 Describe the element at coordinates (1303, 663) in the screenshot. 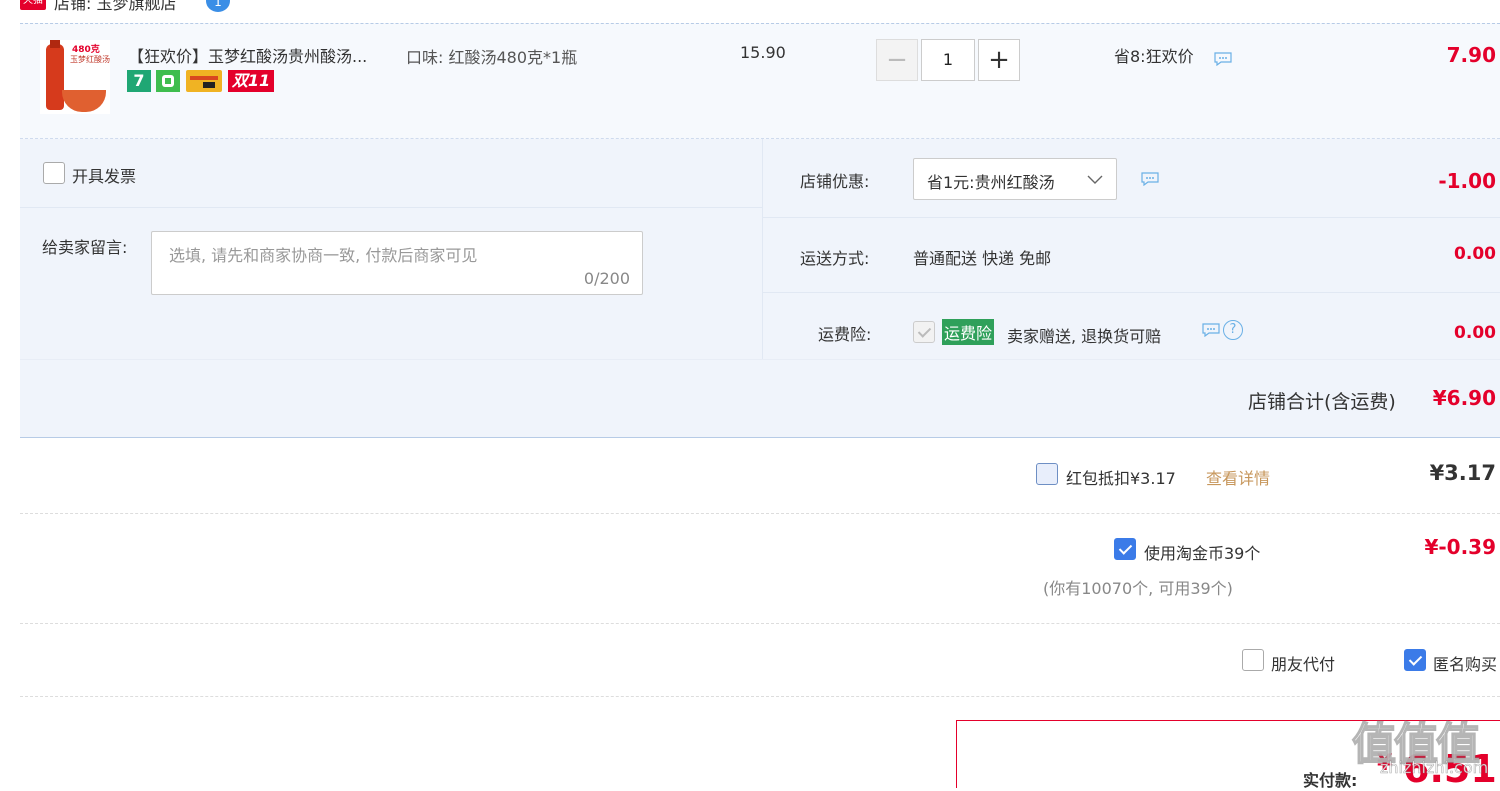

I see `friend-pay-label: 朋友代付` at that location.